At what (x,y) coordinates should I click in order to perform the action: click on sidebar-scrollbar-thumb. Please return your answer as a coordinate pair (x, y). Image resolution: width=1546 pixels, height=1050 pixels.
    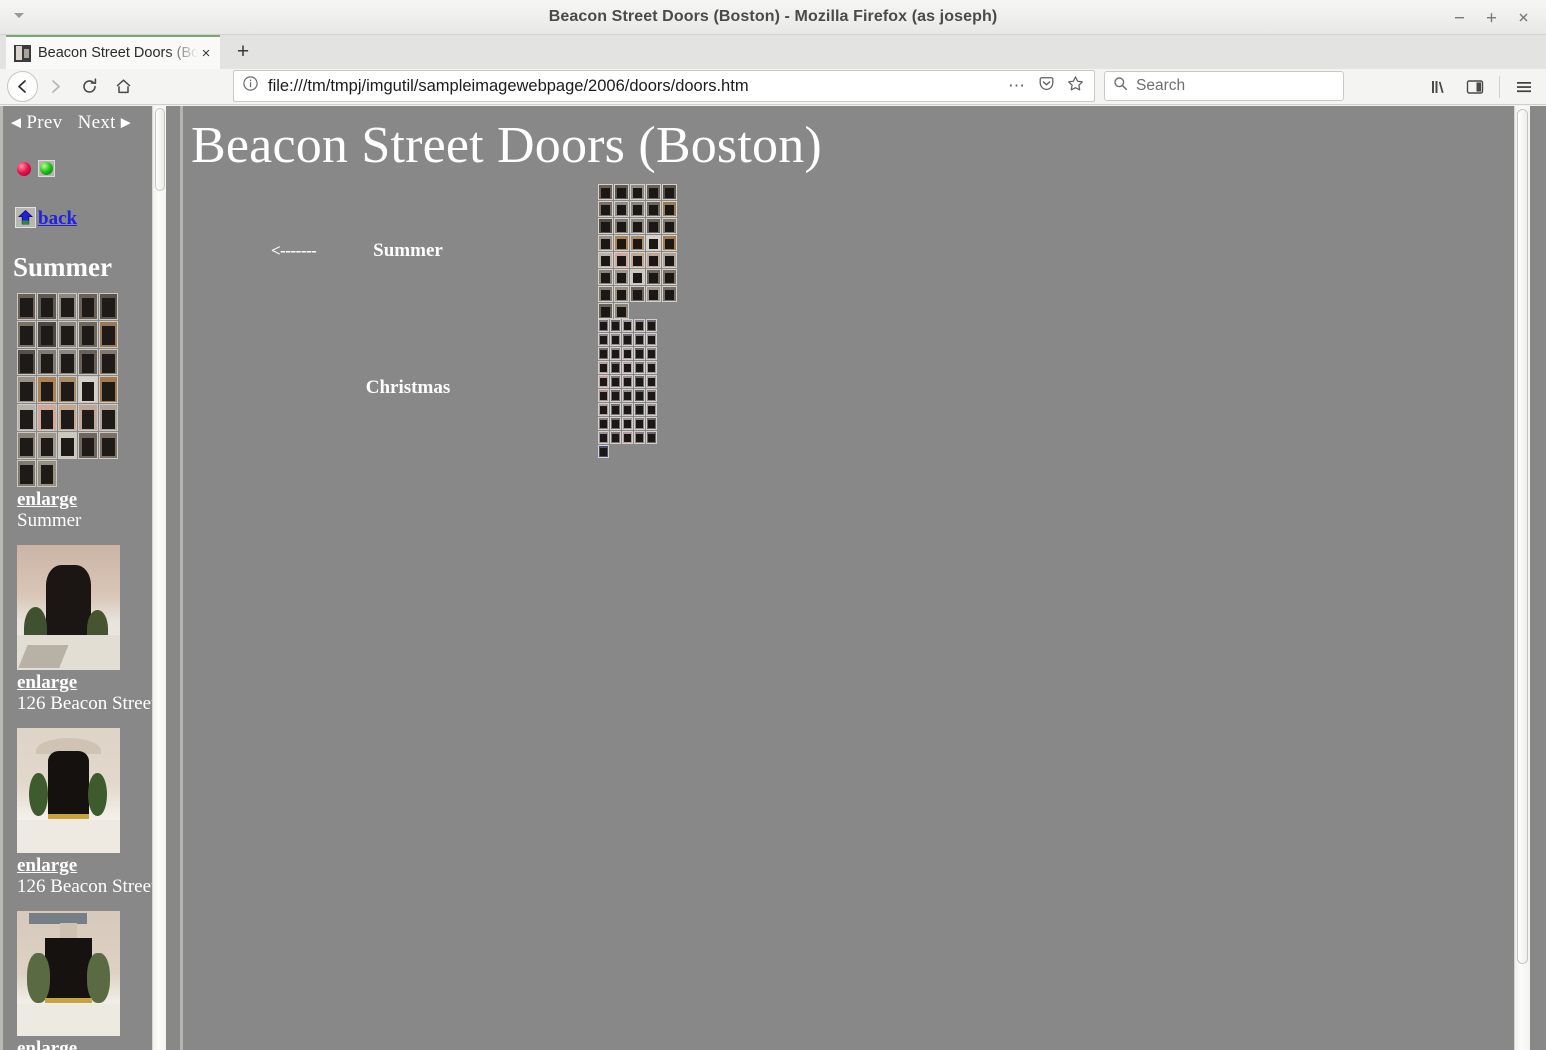
    Looking at the image, I should click on (160, 149).